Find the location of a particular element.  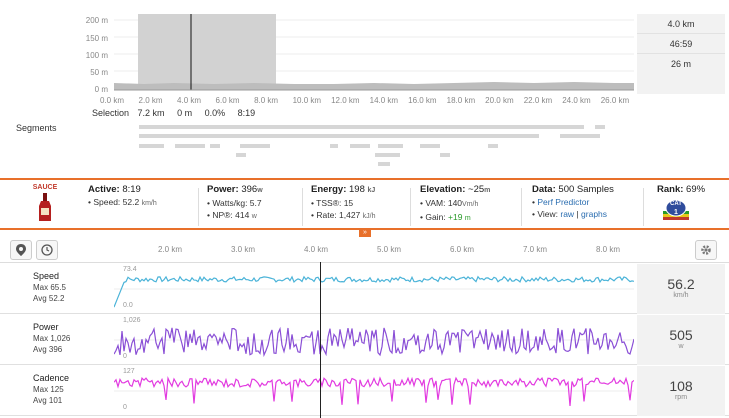

selection-distance: 7.2 km is located at coordinates (151, 113).